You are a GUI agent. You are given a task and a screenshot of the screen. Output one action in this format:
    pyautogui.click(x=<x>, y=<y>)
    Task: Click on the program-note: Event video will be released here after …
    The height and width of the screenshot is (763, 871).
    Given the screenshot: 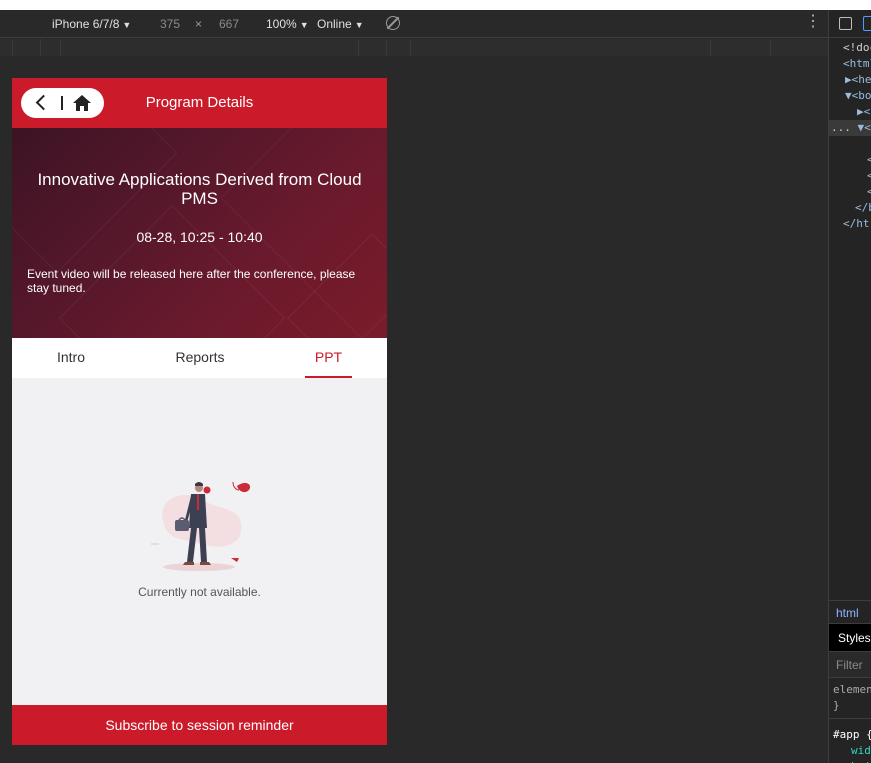 What is the action you would take?
    pyautogui.click(x=191, y=281)
    